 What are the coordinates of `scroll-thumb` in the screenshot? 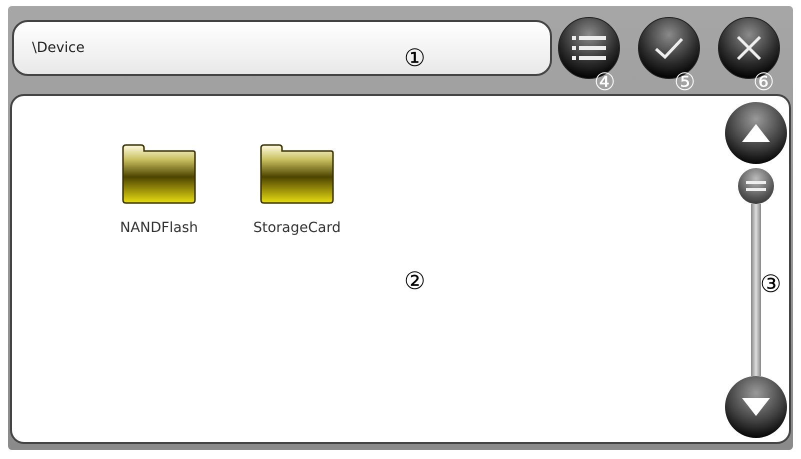 It's located at (756, 186).